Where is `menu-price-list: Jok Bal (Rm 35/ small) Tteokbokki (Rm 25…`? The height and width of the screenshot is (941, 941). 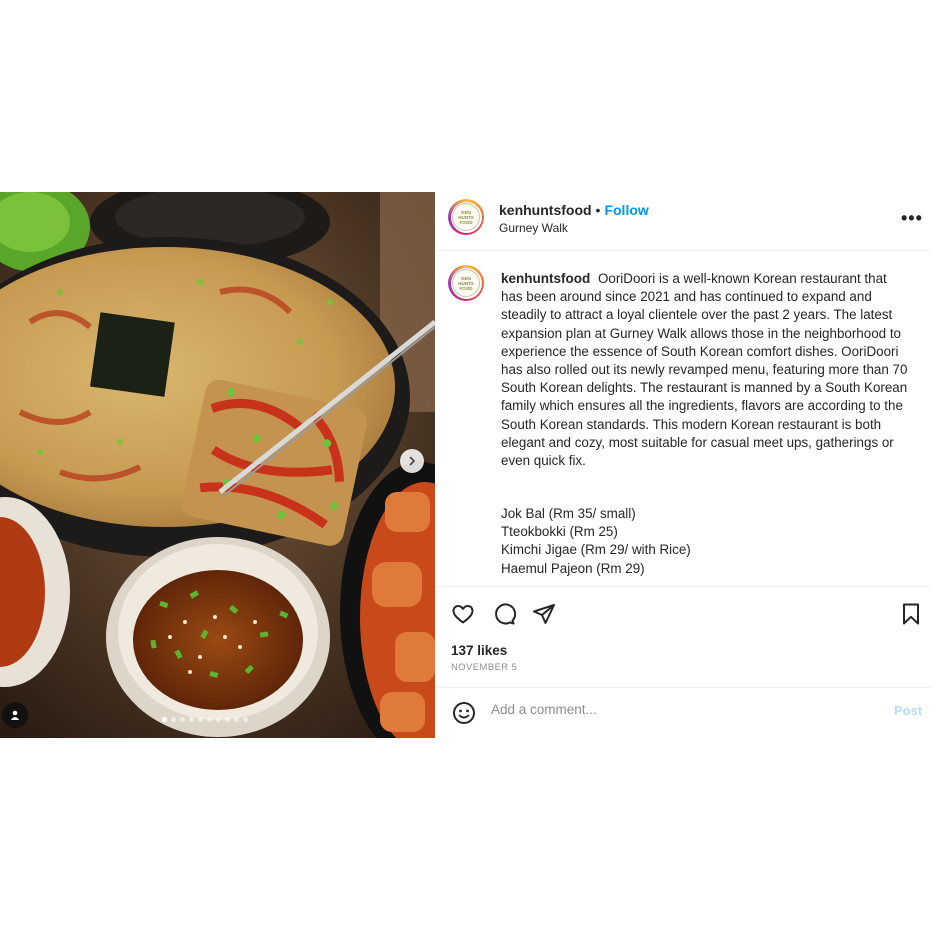 menu-price-list: Jok Bal (Rm 35/ small) Tteokbokki (Rm 25… is located at coordinates (706, 541).